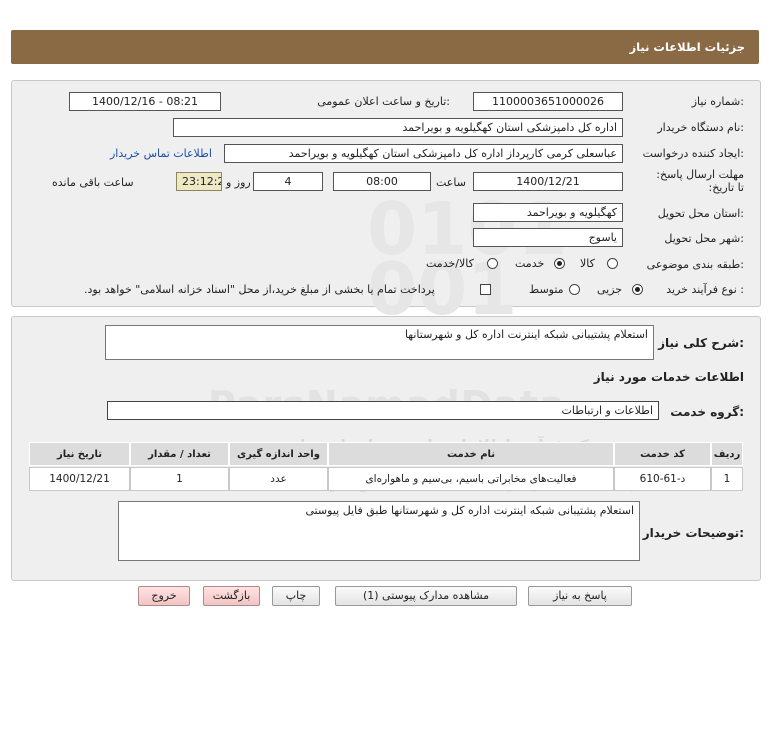  Describe the element at coordinates (637, 289) in the screenshot. I see `process-radio-minor` at that location.